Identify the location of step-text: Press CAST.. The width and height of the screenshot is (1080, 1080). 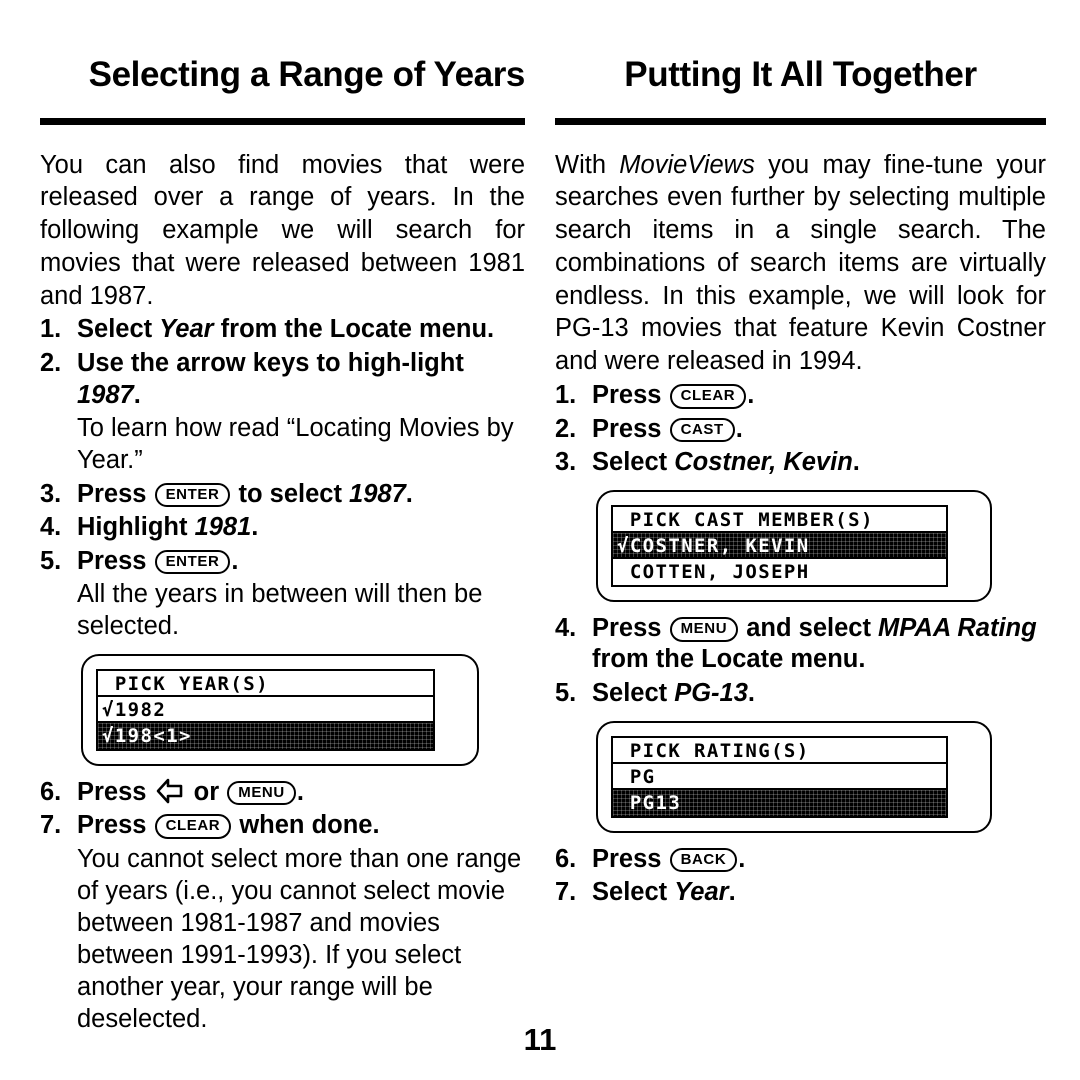
(819, 430).